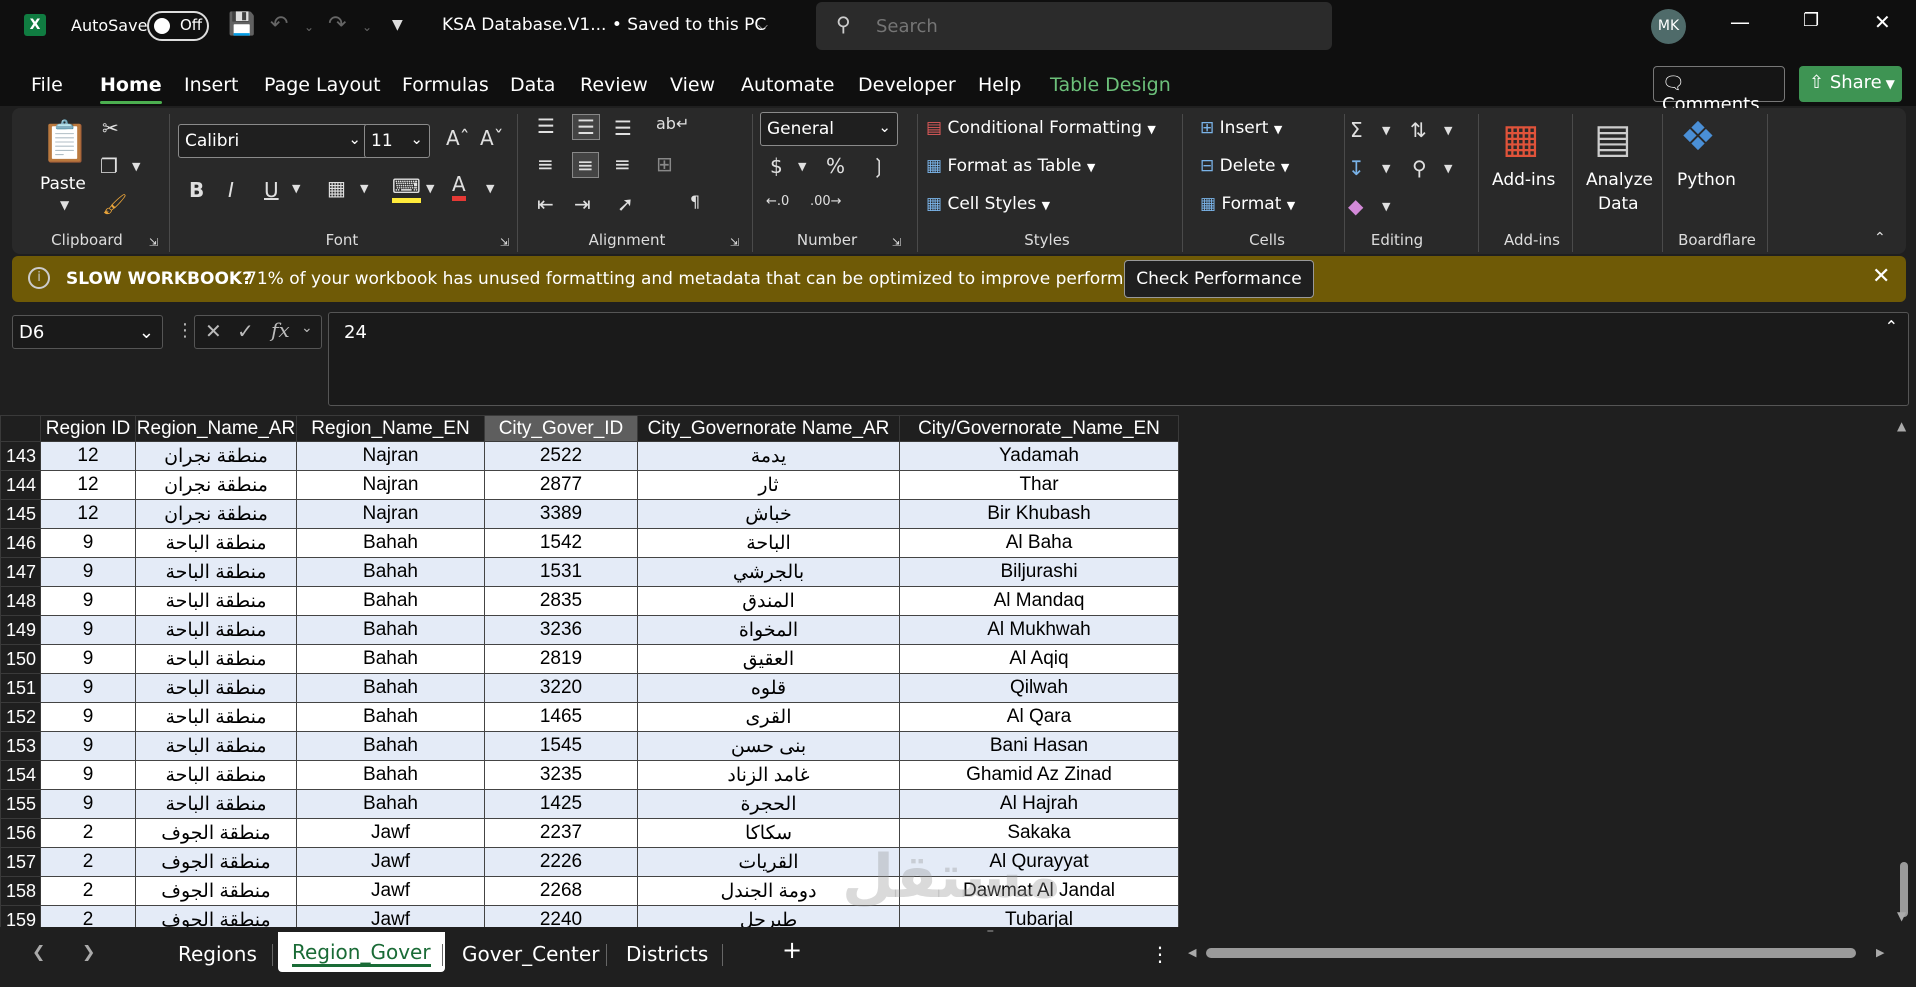 This screenshot has width=1916, height=987. What do you see at coordinates (131, 89) in the screenshot?
I see `tab-home: Home` at bounding box center [131, 89].